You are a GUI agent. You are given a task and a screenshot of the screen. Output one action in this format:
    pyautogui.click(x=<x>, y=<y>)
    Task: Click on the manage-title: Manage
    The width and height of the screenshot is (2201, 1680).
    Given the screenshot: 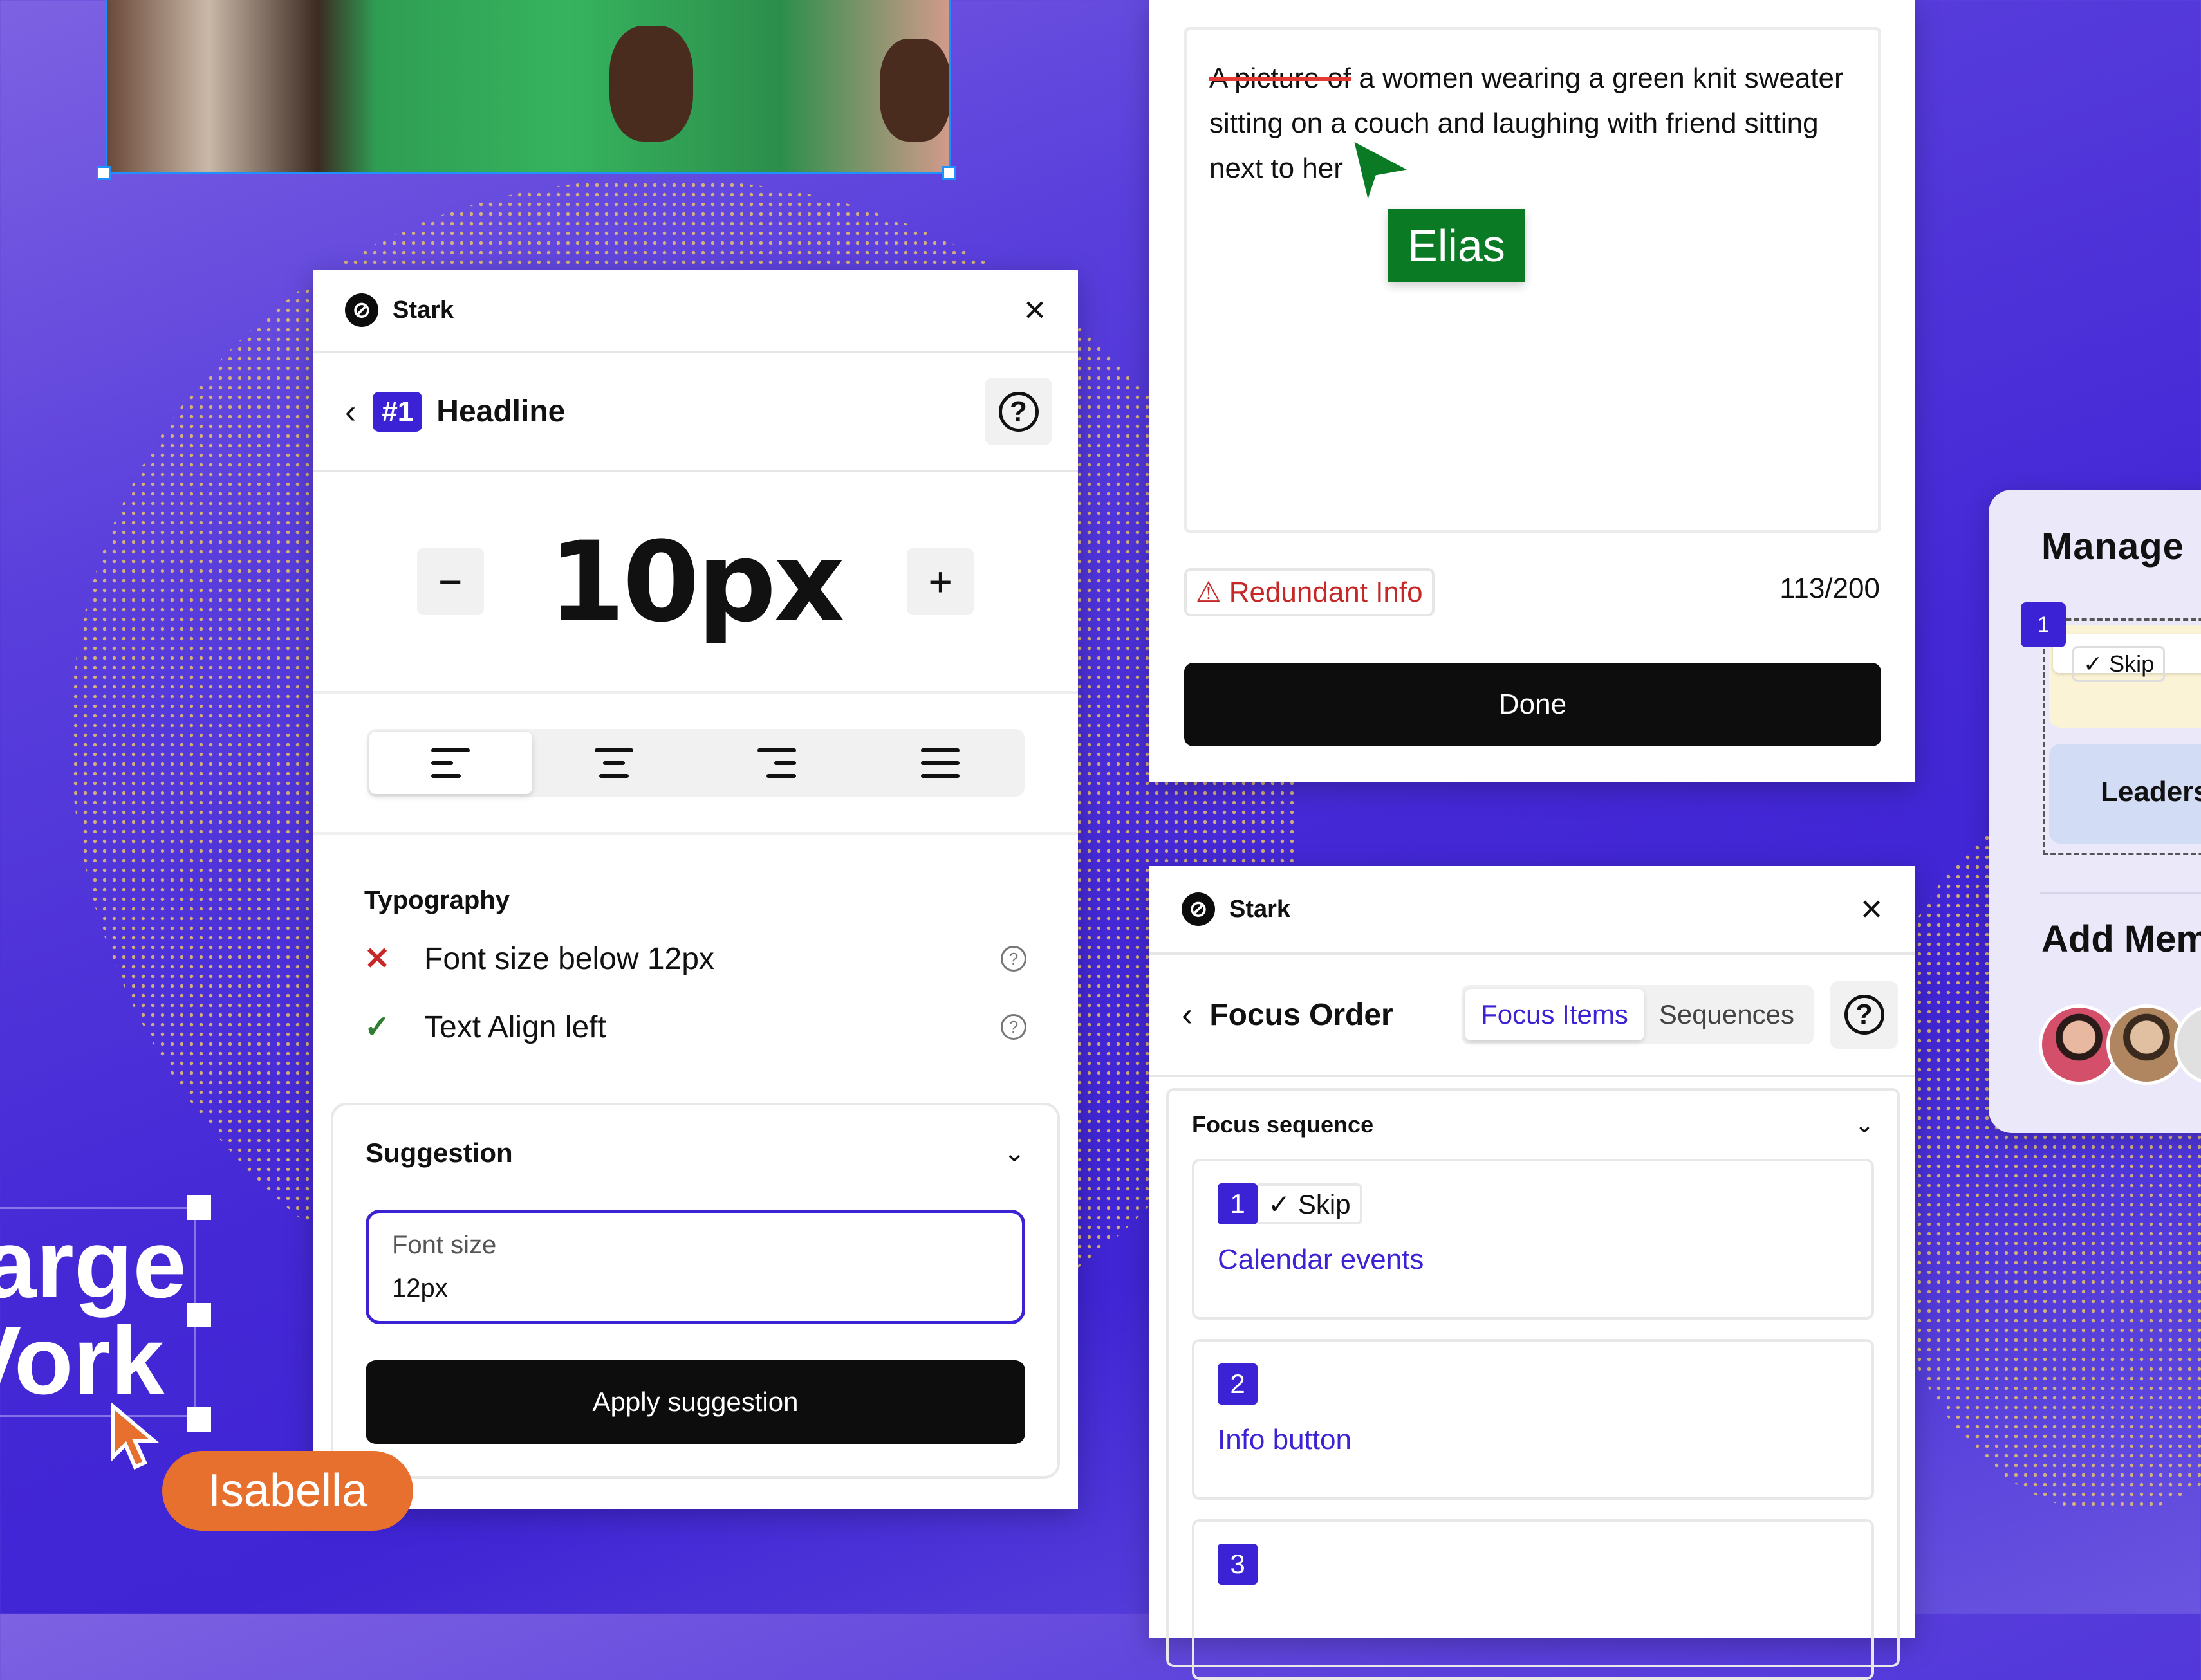 What is the action you would take?
    pyautogui.click(x=2112, y=547)
    